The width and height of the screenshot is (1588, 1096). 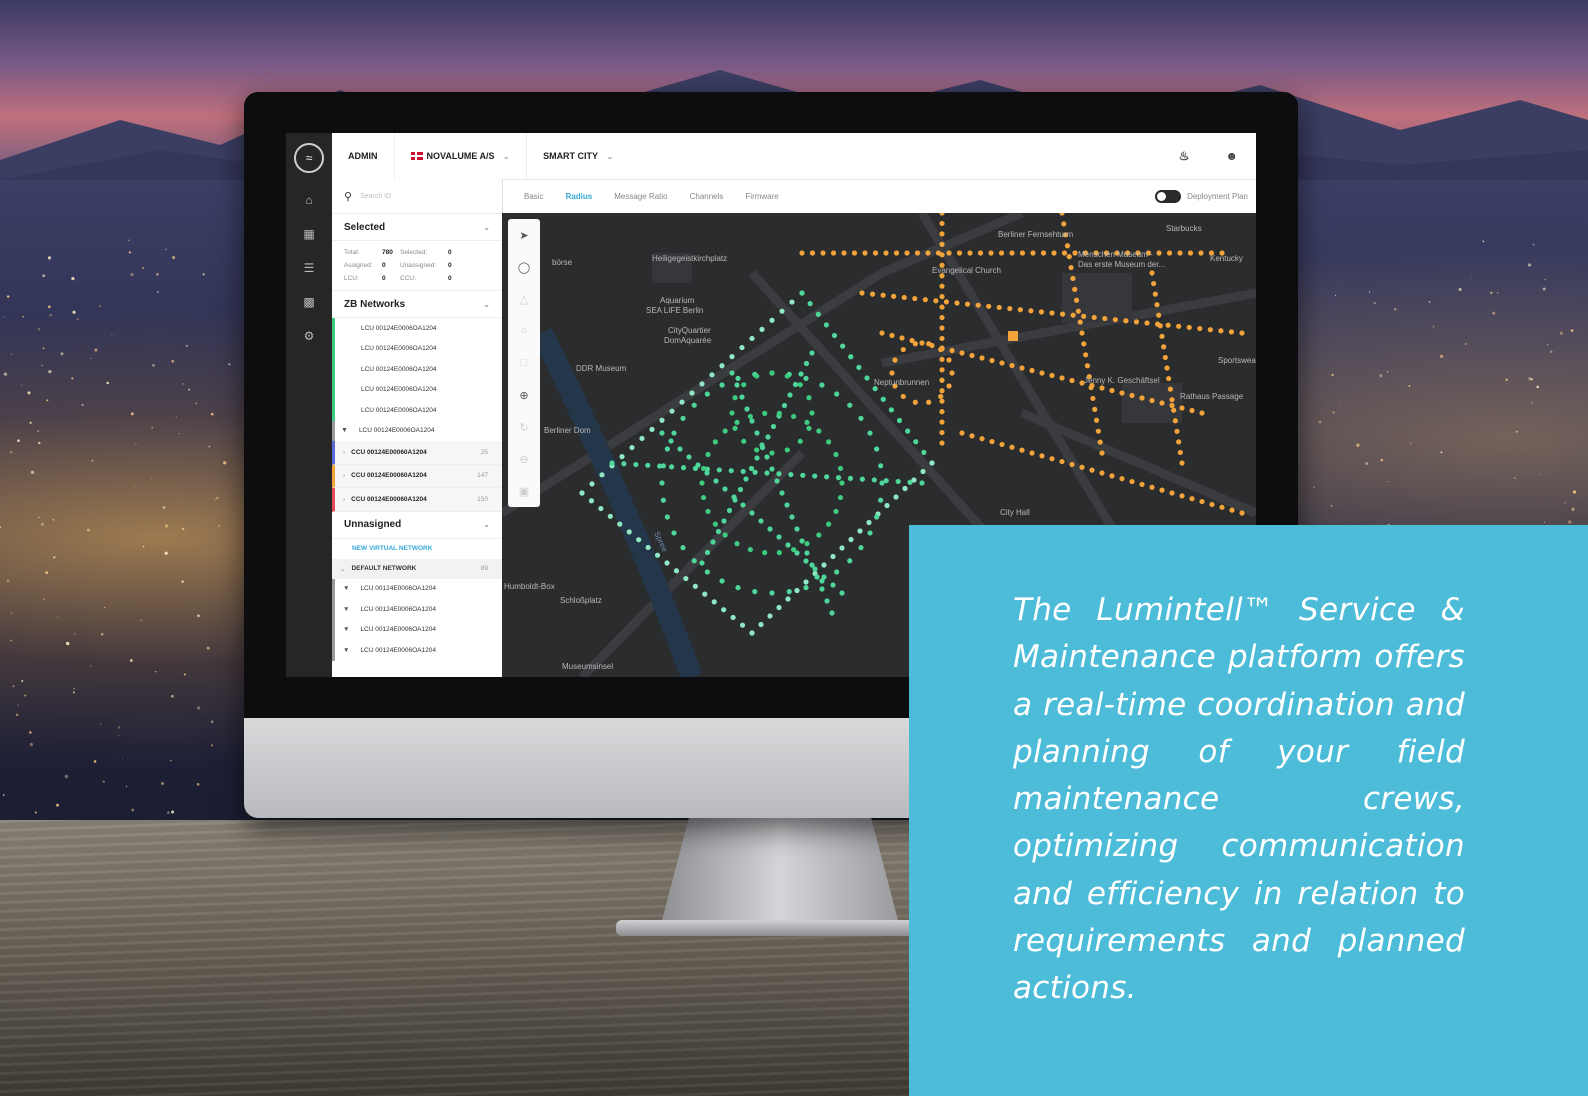 What do you see at coordinates (524, 427) in the screenshot?
I see `refresh-icon: ↻` at bounding box center [524, 427].